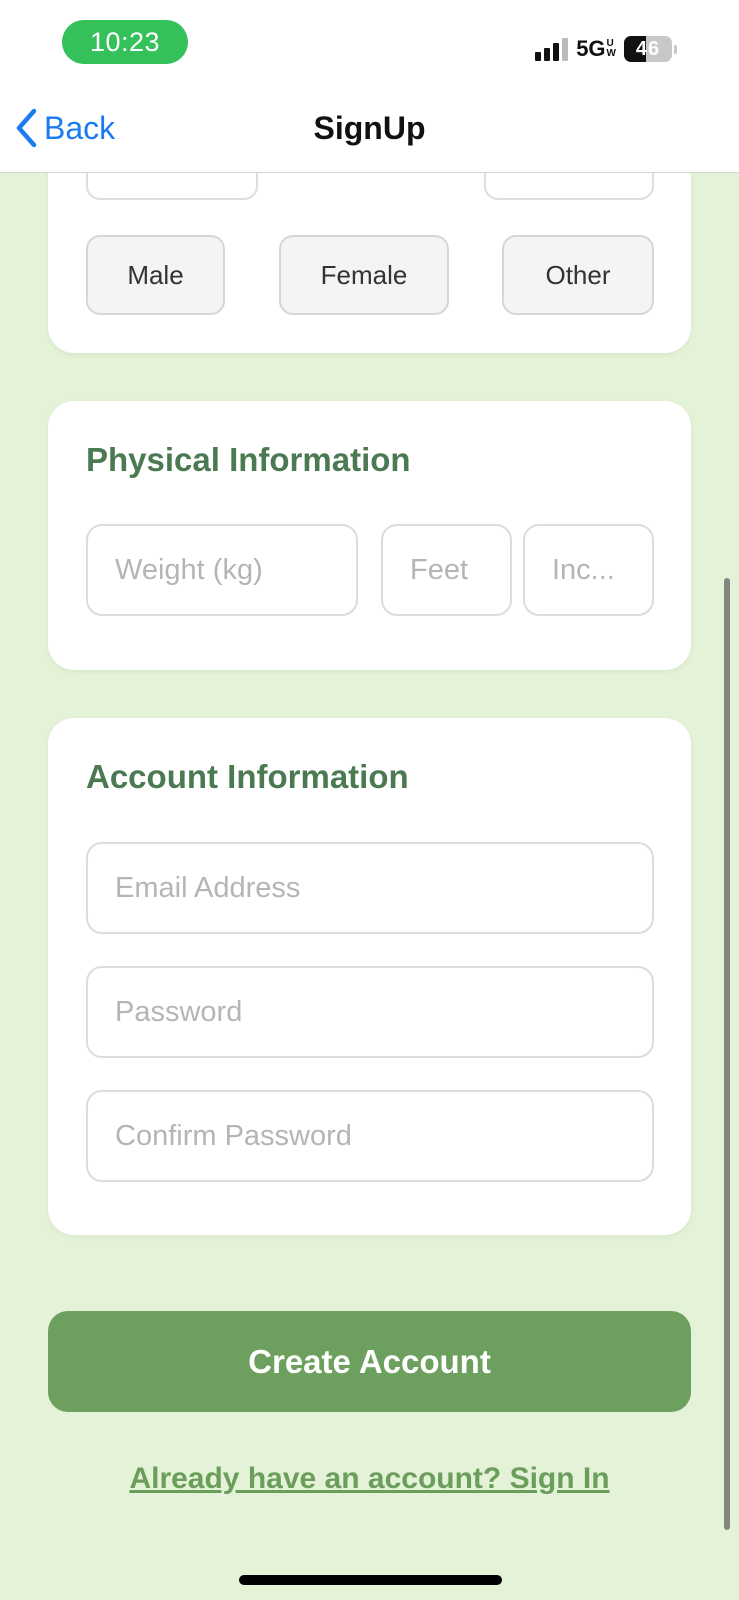 This screenshot has height=1600, width=739. Describe the element at coordinates (446, 570) in the screenshot. I see `height-feet-input: Feet` at that location.